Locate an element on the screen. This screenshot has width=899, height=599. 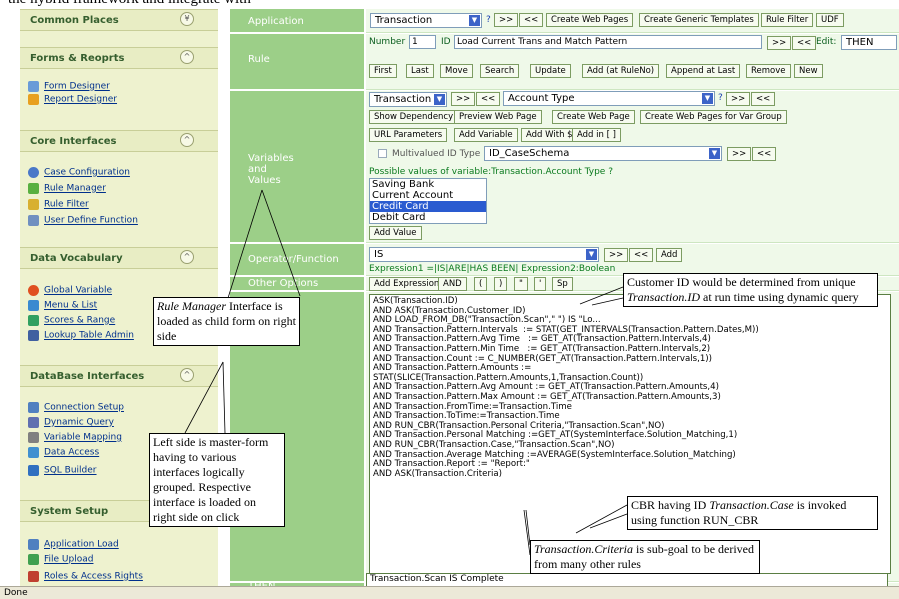
list-item: Saving Bank is located at coordinates (428, 184).